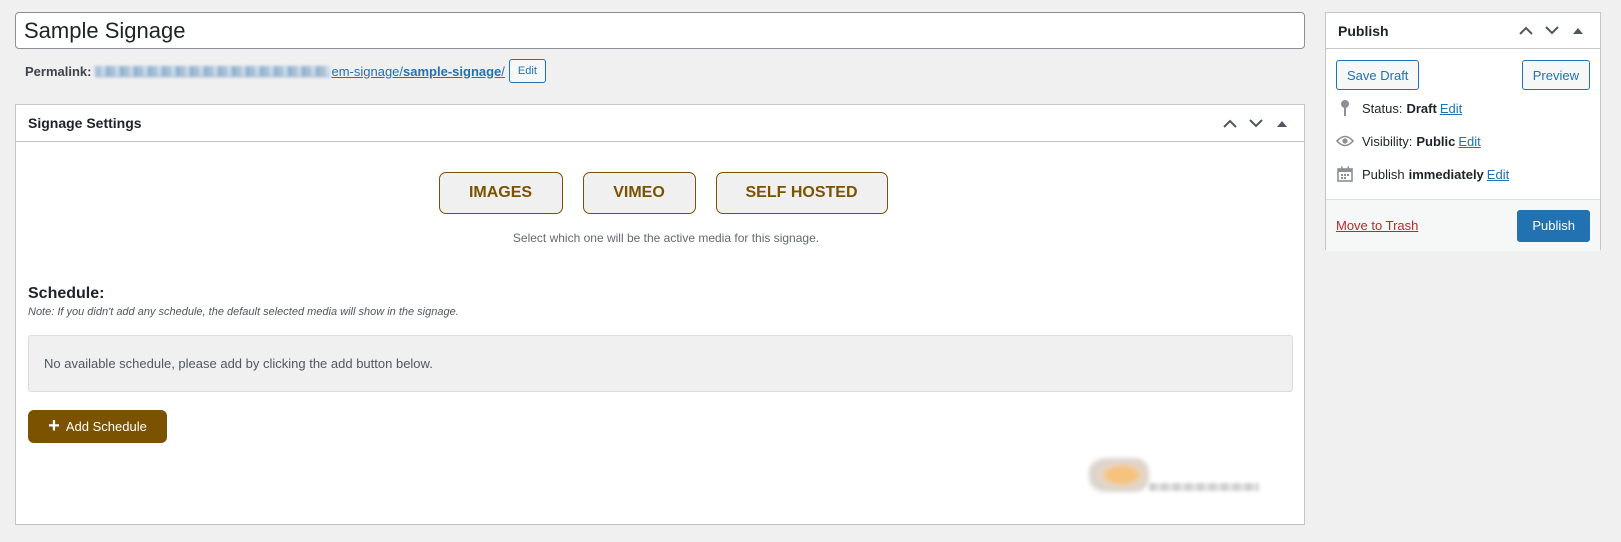 The height and width of the screenshot is (542, 1621). What do you see at coordinates (106, 426) in the screenshot?
I see `add-schedule-label: Add Schedule` at bounding box center [106, 426].